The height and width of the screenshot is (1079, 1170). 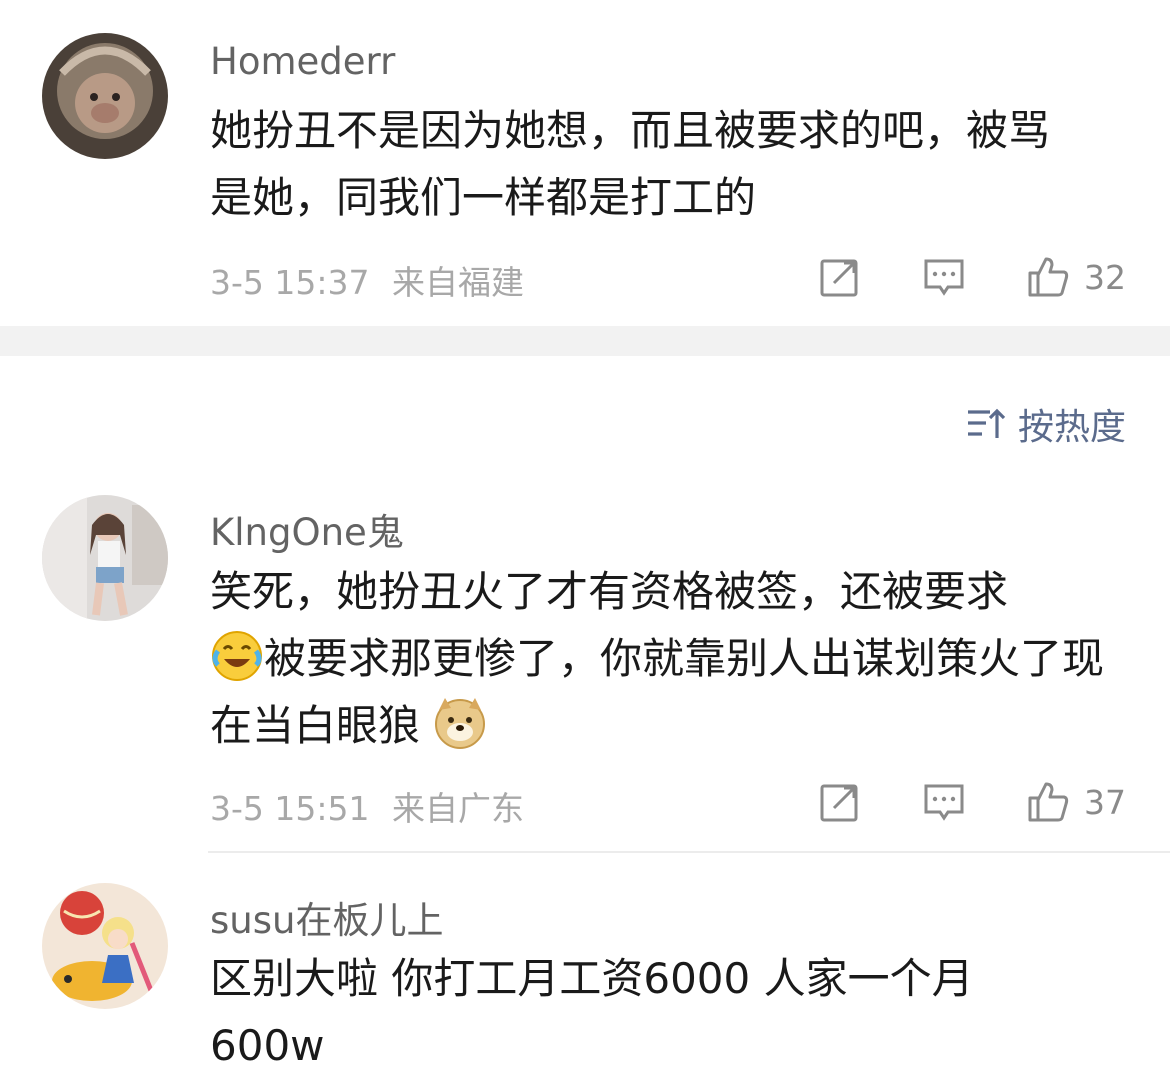 I want to click on sort-icon, so click(x=986, y=424).